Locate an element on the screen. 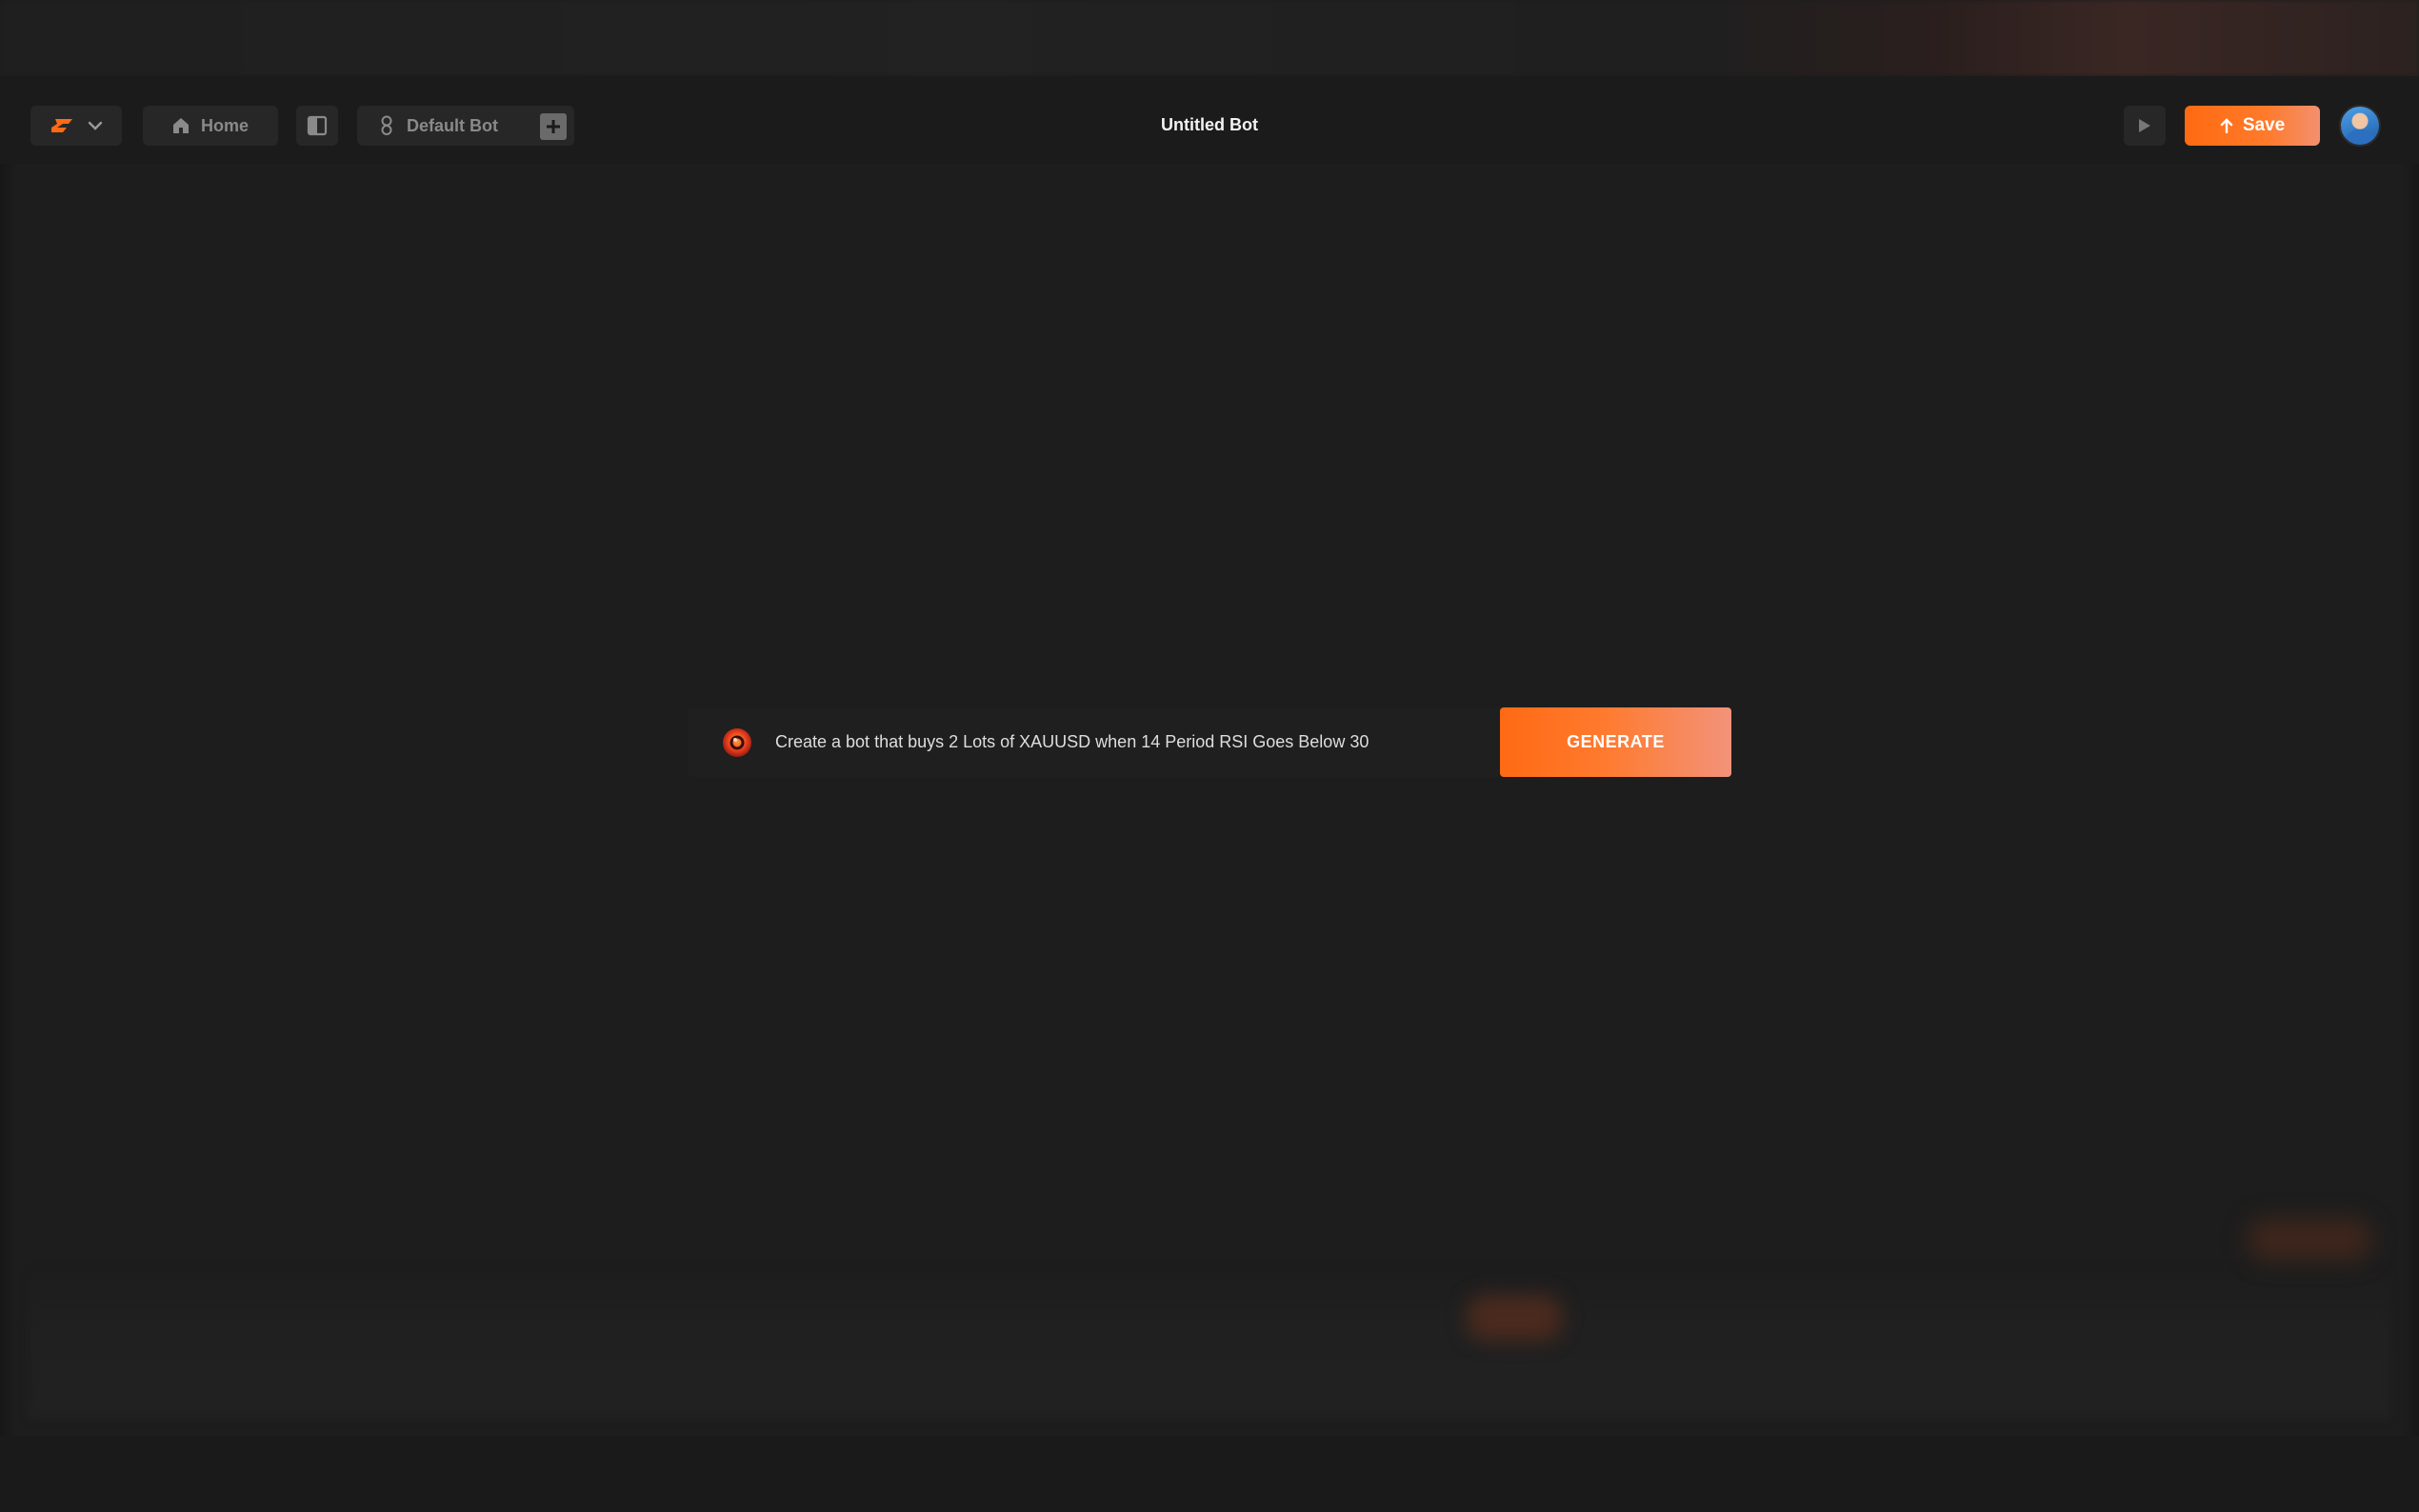 This screenshot has height=1512, width=2419. plus-icon is located at coordinates (553, 126).